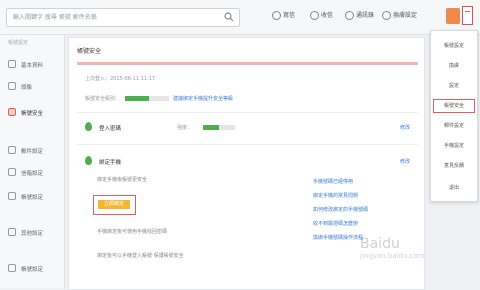 The image size is (480, 290). Describe the element at coordinates (454, 116) in the screenshot. I see `settings-dropdown-menu: 帳號設定 換膚 設定 帳號安全 郵件設定 手機設定 意見反饋 退出` at that location.